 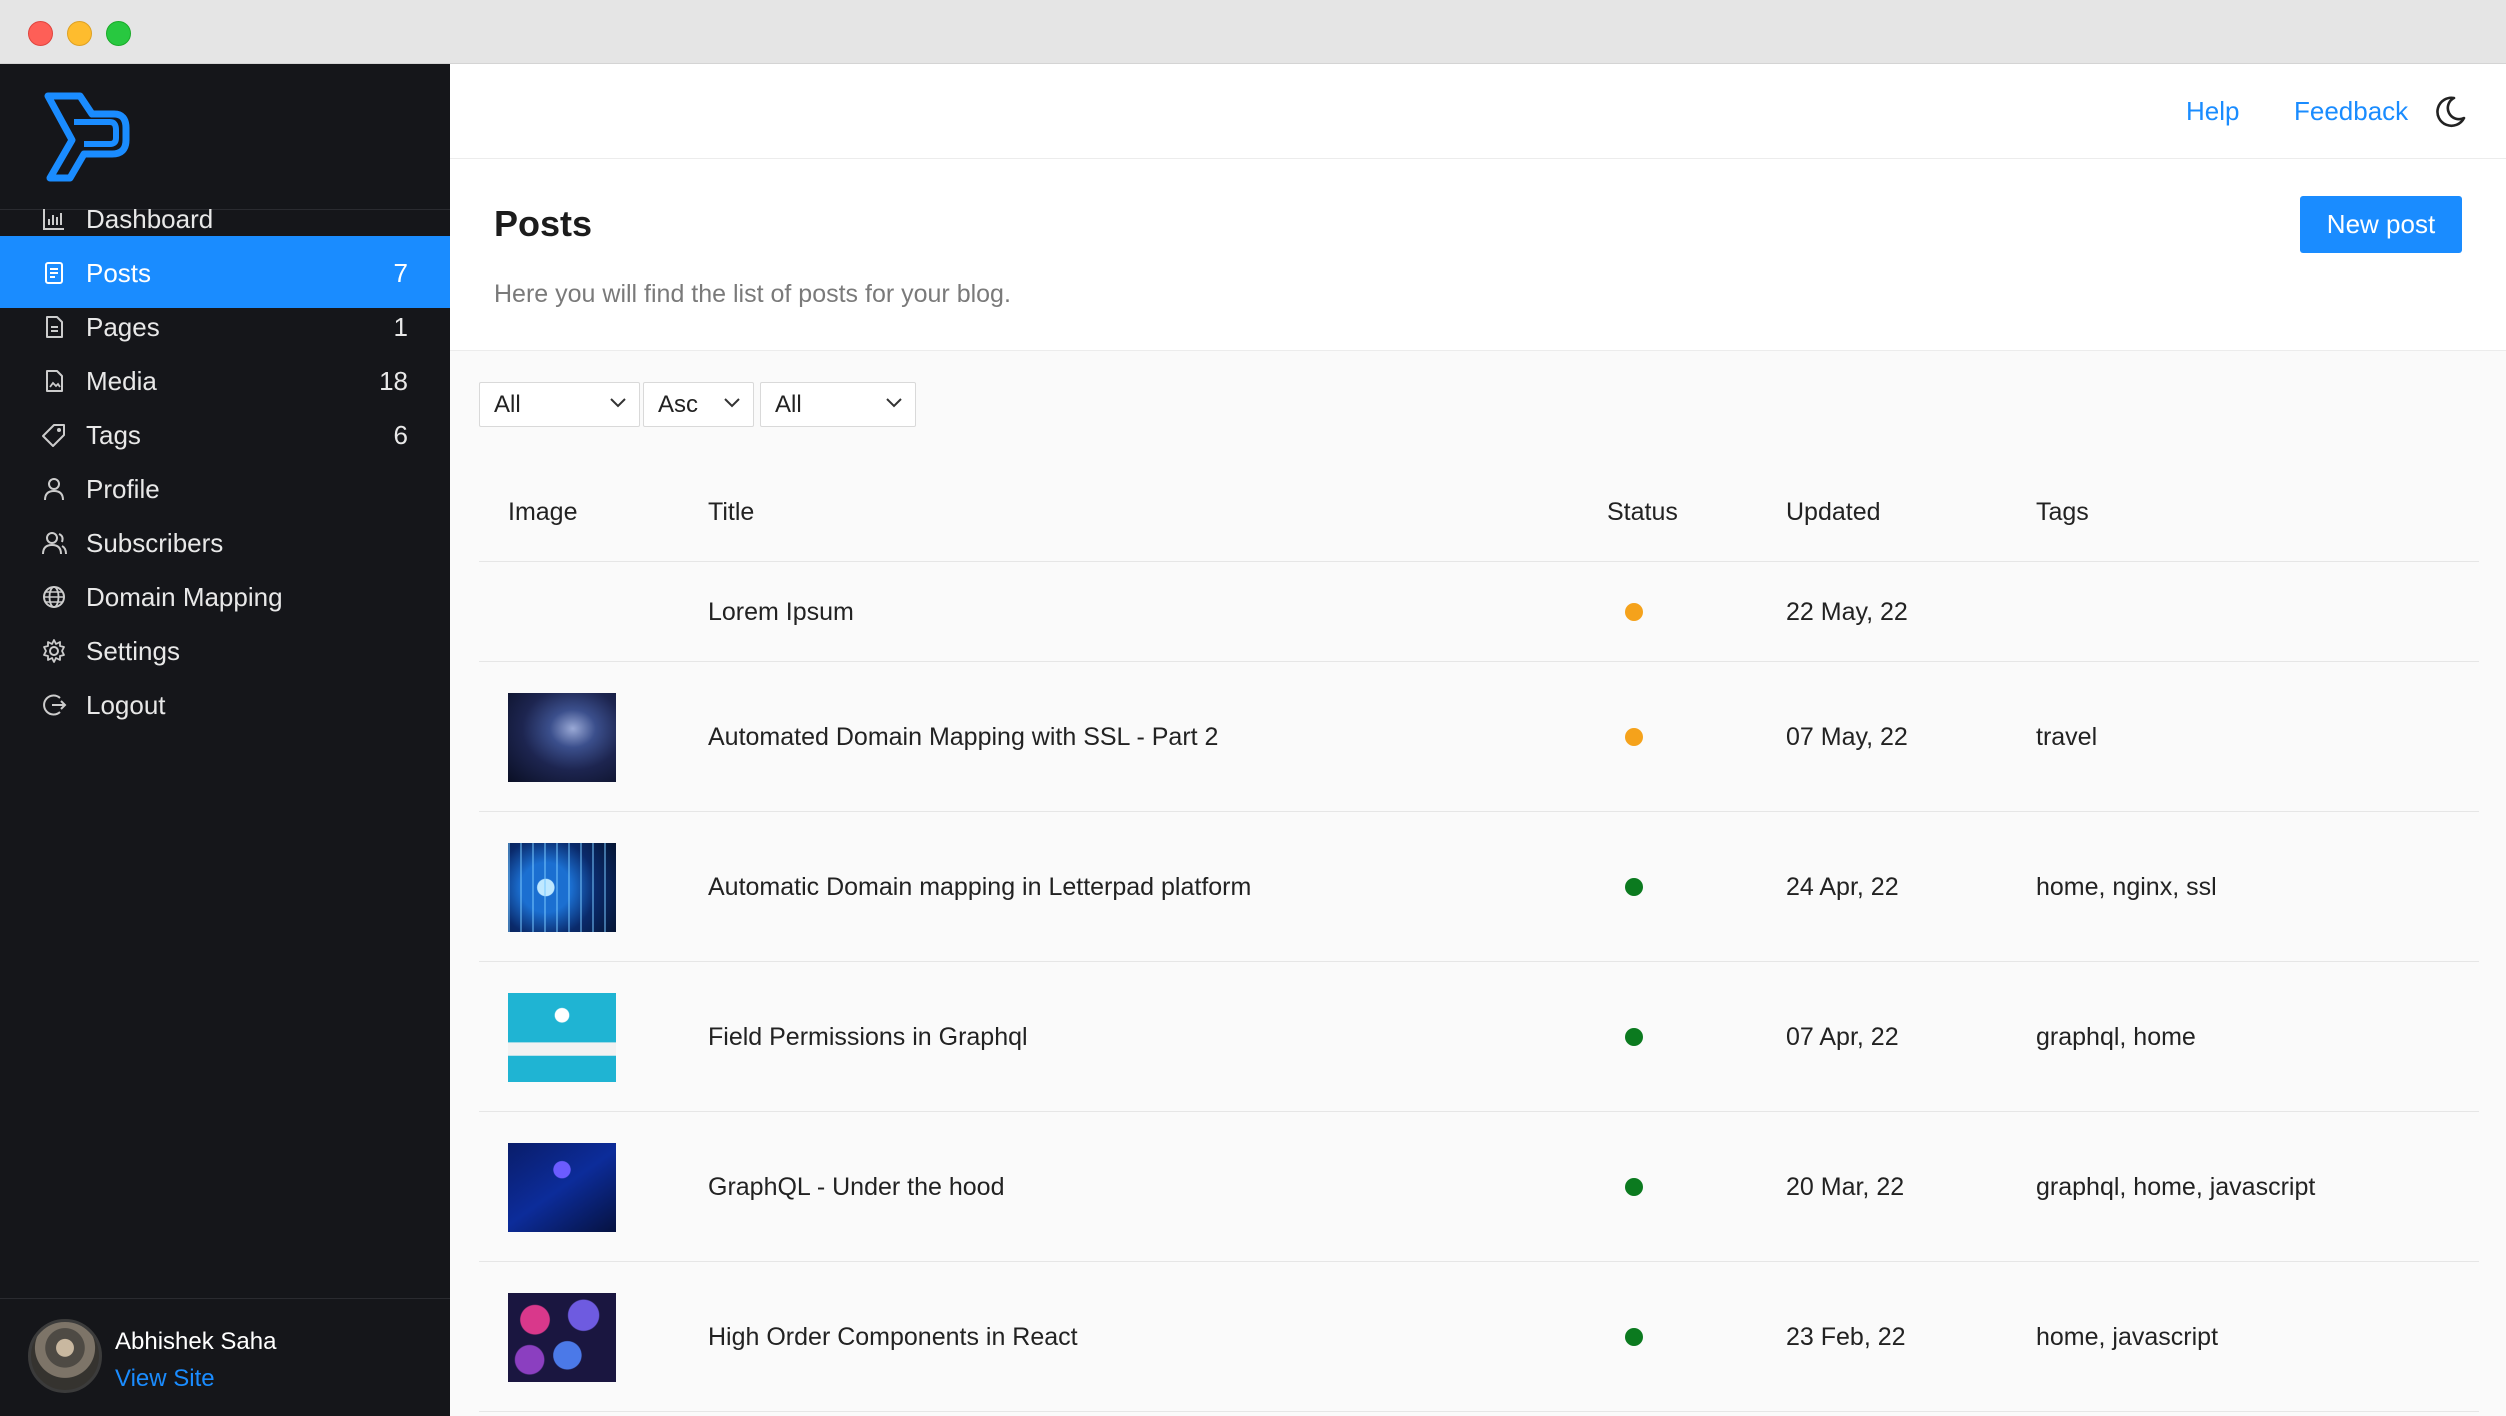 I want to click on sidebar-item-label: Pages, so click(x=123, y=327).